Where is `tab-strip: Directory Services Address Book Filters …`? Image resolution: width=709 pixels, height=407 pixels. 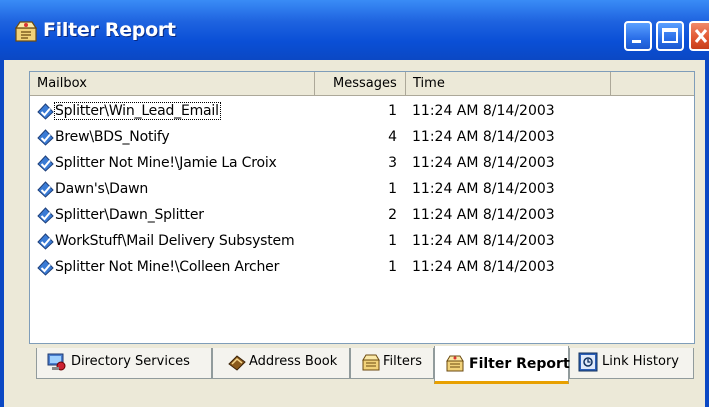 tab-strip: Directory Services Address Book Filters … is located at coordinates (366, 365).